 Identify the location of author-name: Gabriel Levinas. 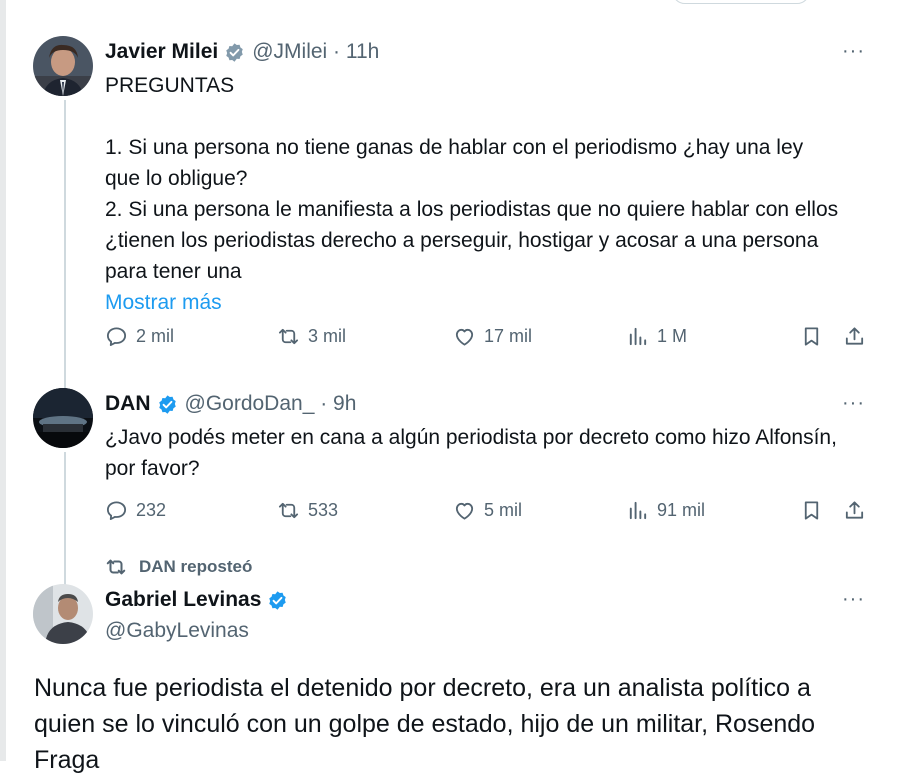
(183, 600).